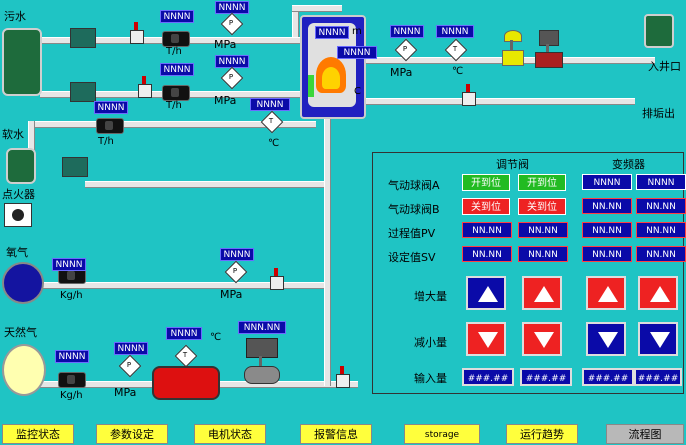 This screenshot has height=445, width=686. Describe the element at coordinates (543, 230) in the screenshot. I see `valve-2-pv: NN.NN` at that location.